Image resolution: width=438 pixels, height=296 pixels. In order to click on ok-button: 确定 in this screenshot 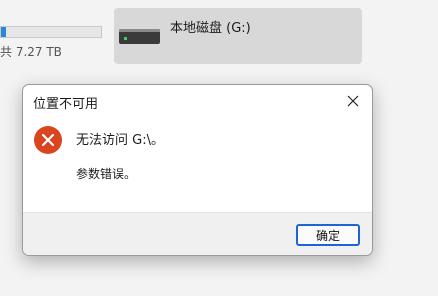, I will do `click(328, 235)`.